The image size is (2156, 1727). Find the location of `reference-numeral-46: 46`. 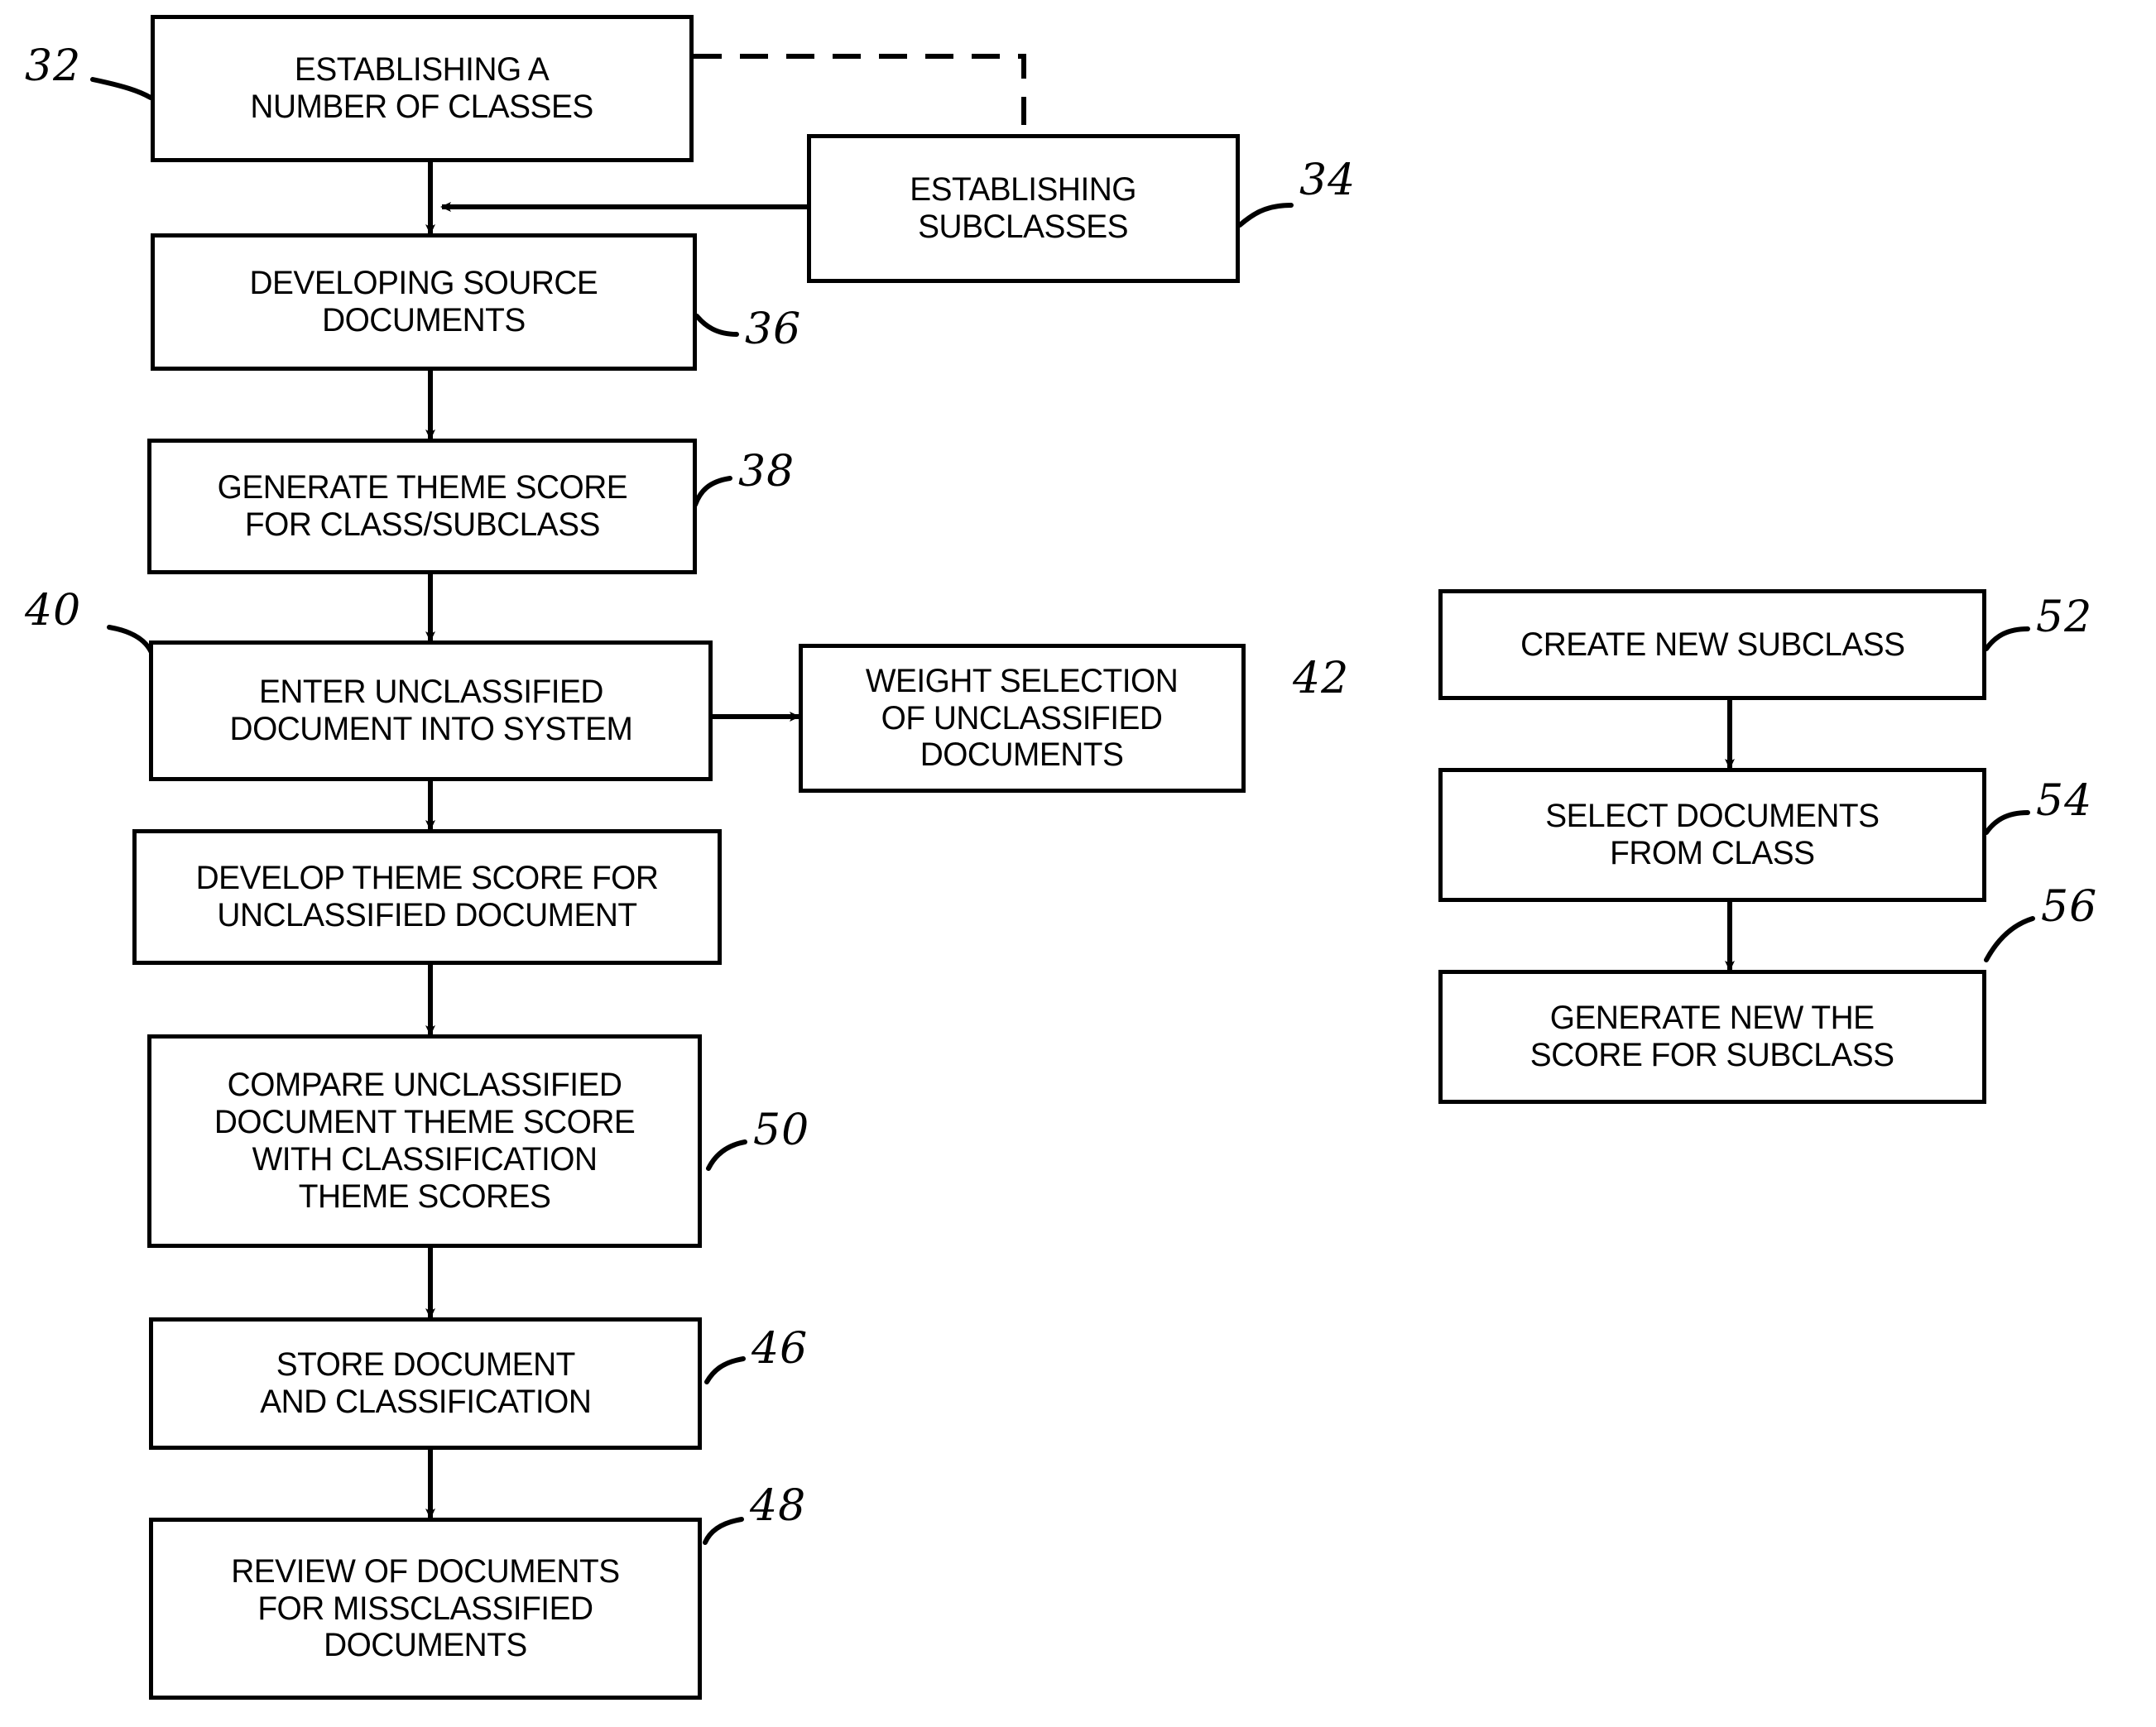

reference-numeral-46: 46 is located at coordinates (780, 1349).